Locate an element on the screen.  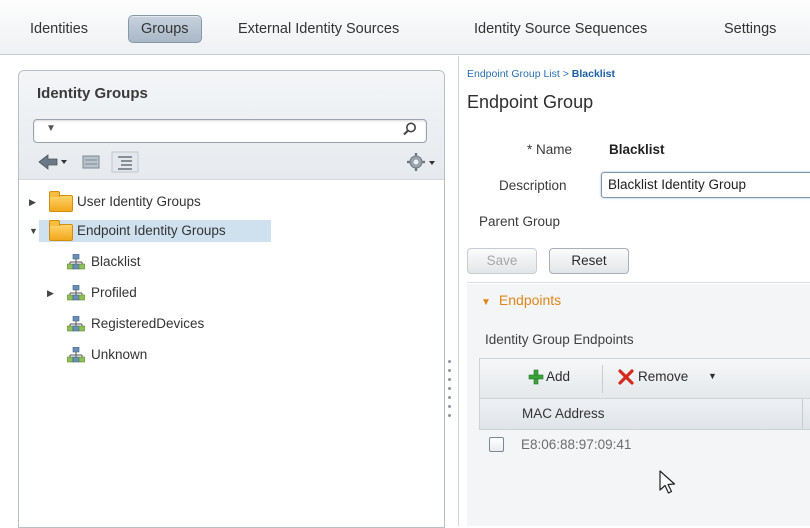
description-label: Description is located at coordinates (533, 185).